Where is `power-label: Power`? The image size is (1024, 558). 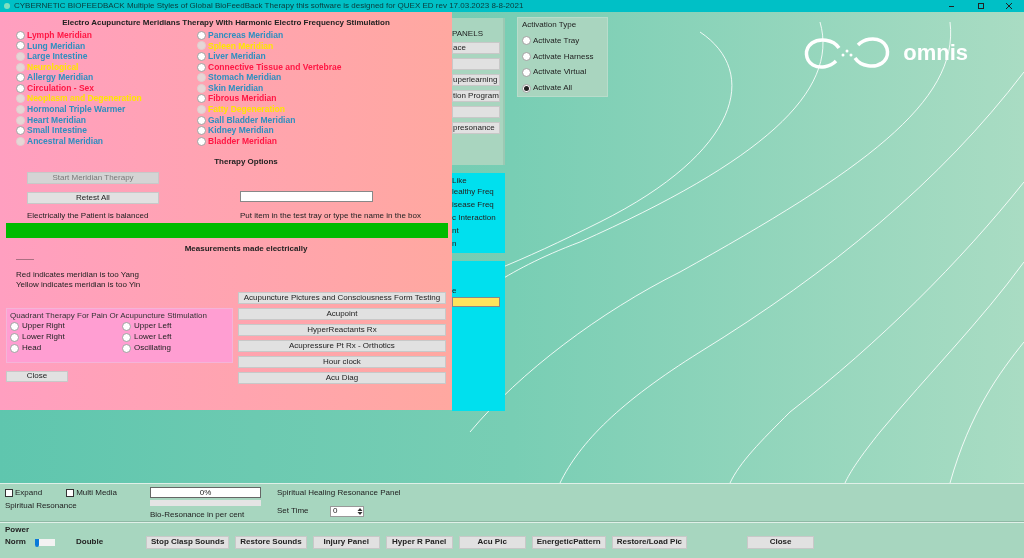 power-label: Power is located at coordinates (17, 529).